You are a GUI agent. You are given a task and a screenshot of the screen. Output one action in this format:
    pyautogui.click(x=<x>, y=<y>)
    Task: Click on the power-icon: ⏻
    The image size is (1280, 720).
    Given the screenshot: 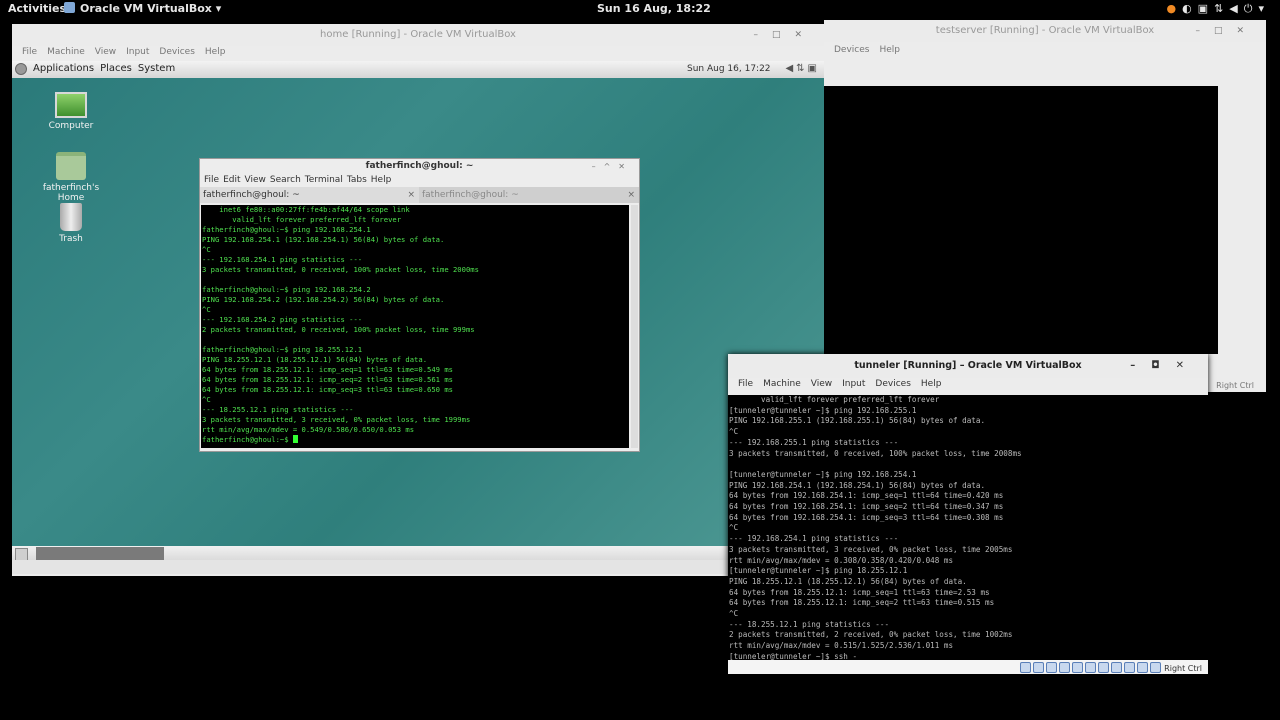 What is the action you would take?
    pyautogui.click(x=1251, y=8)
    